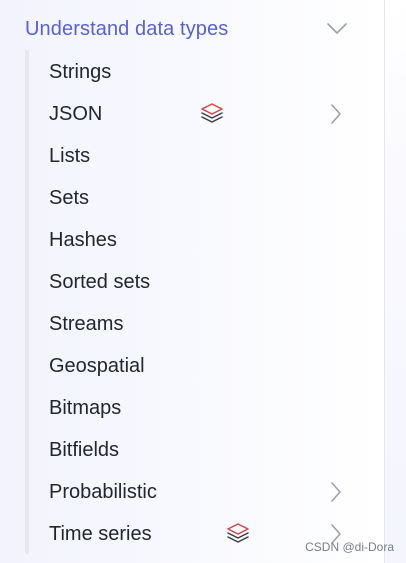  I want to click on nav-item-label: Streams, so click(86, 324).